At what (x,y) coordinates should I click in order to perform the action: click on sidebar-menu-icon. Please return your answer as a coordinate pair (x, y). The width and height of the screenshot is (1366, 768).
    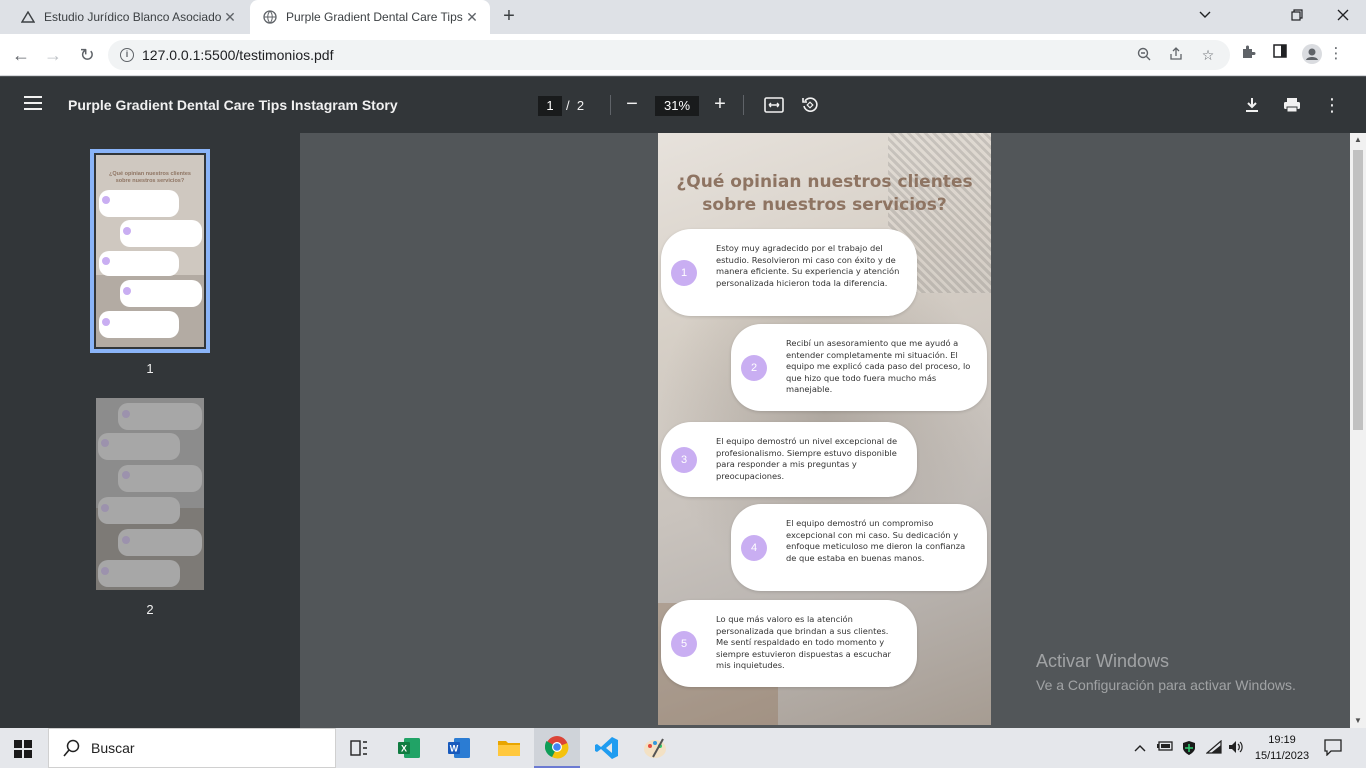
    Looking at the image, I should click on (33, 103).